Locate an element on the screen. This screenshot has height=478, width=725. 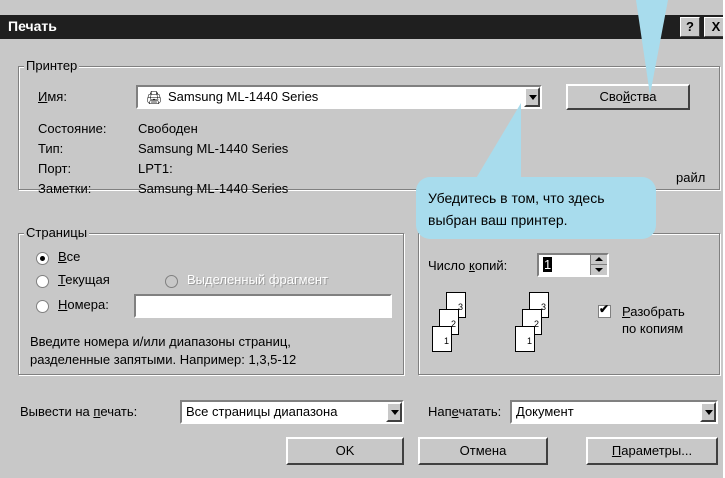
callout-line2: выбран ваш принтер. is located at coordinates (498, 220).